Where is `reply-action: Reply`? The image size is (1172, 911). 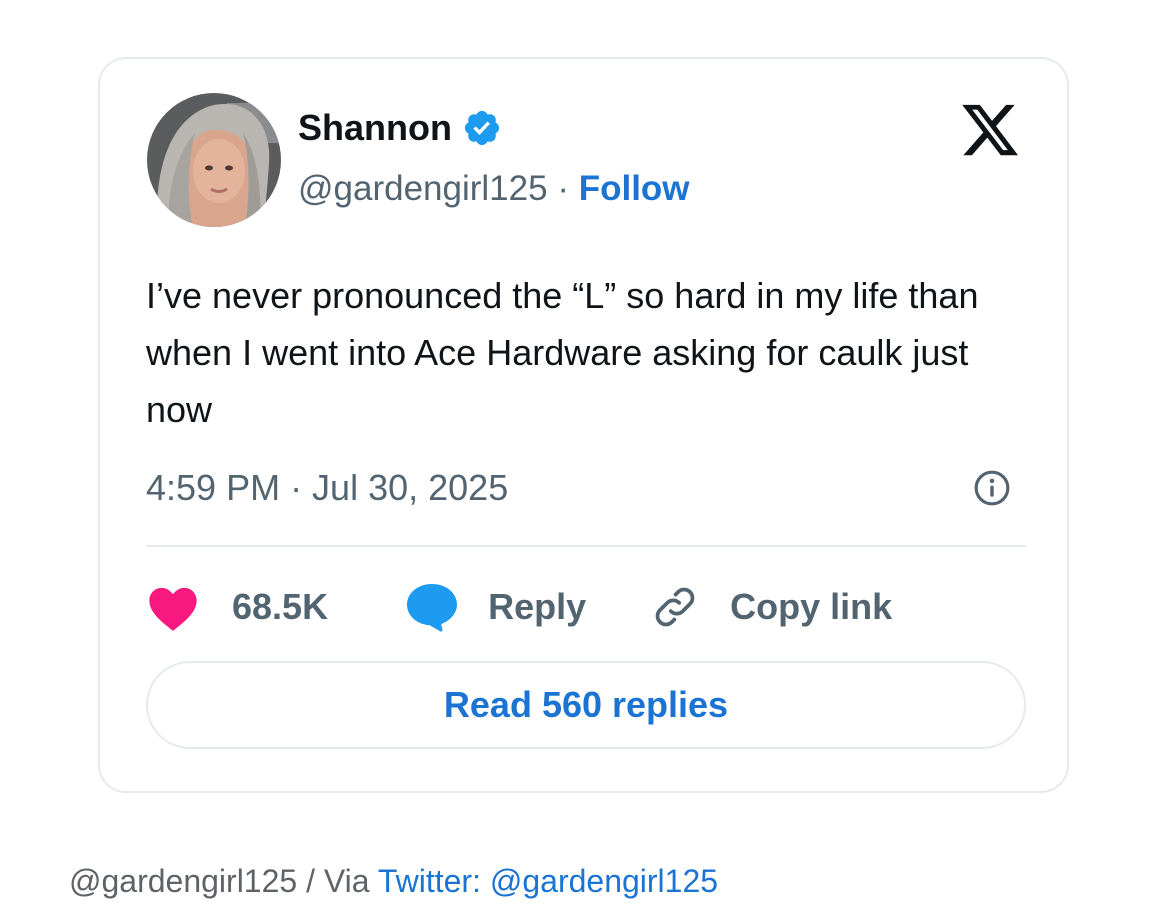 reply-action: Reply is located at coordinates (495, 607).